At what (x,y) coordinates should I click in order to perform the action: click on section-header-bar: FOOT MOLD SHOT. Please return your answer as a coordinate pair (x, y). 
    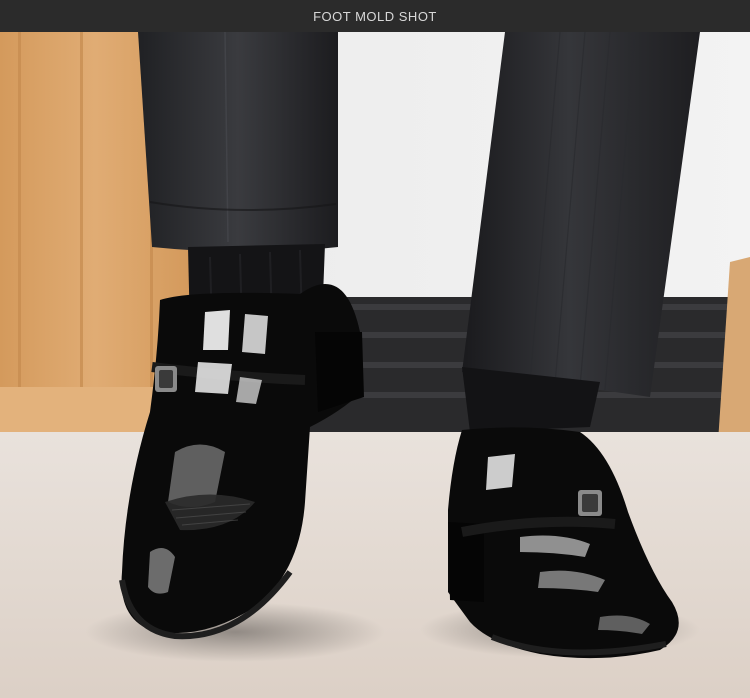
    Looking at the image, I should click on (375, 16).